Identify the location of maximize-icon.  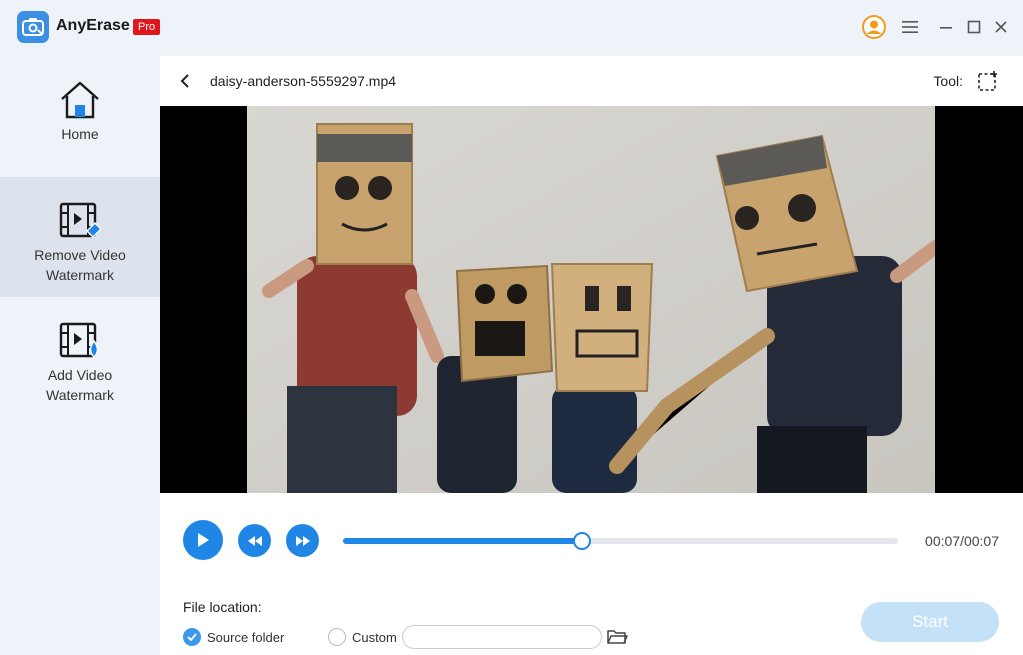
(974, 27).